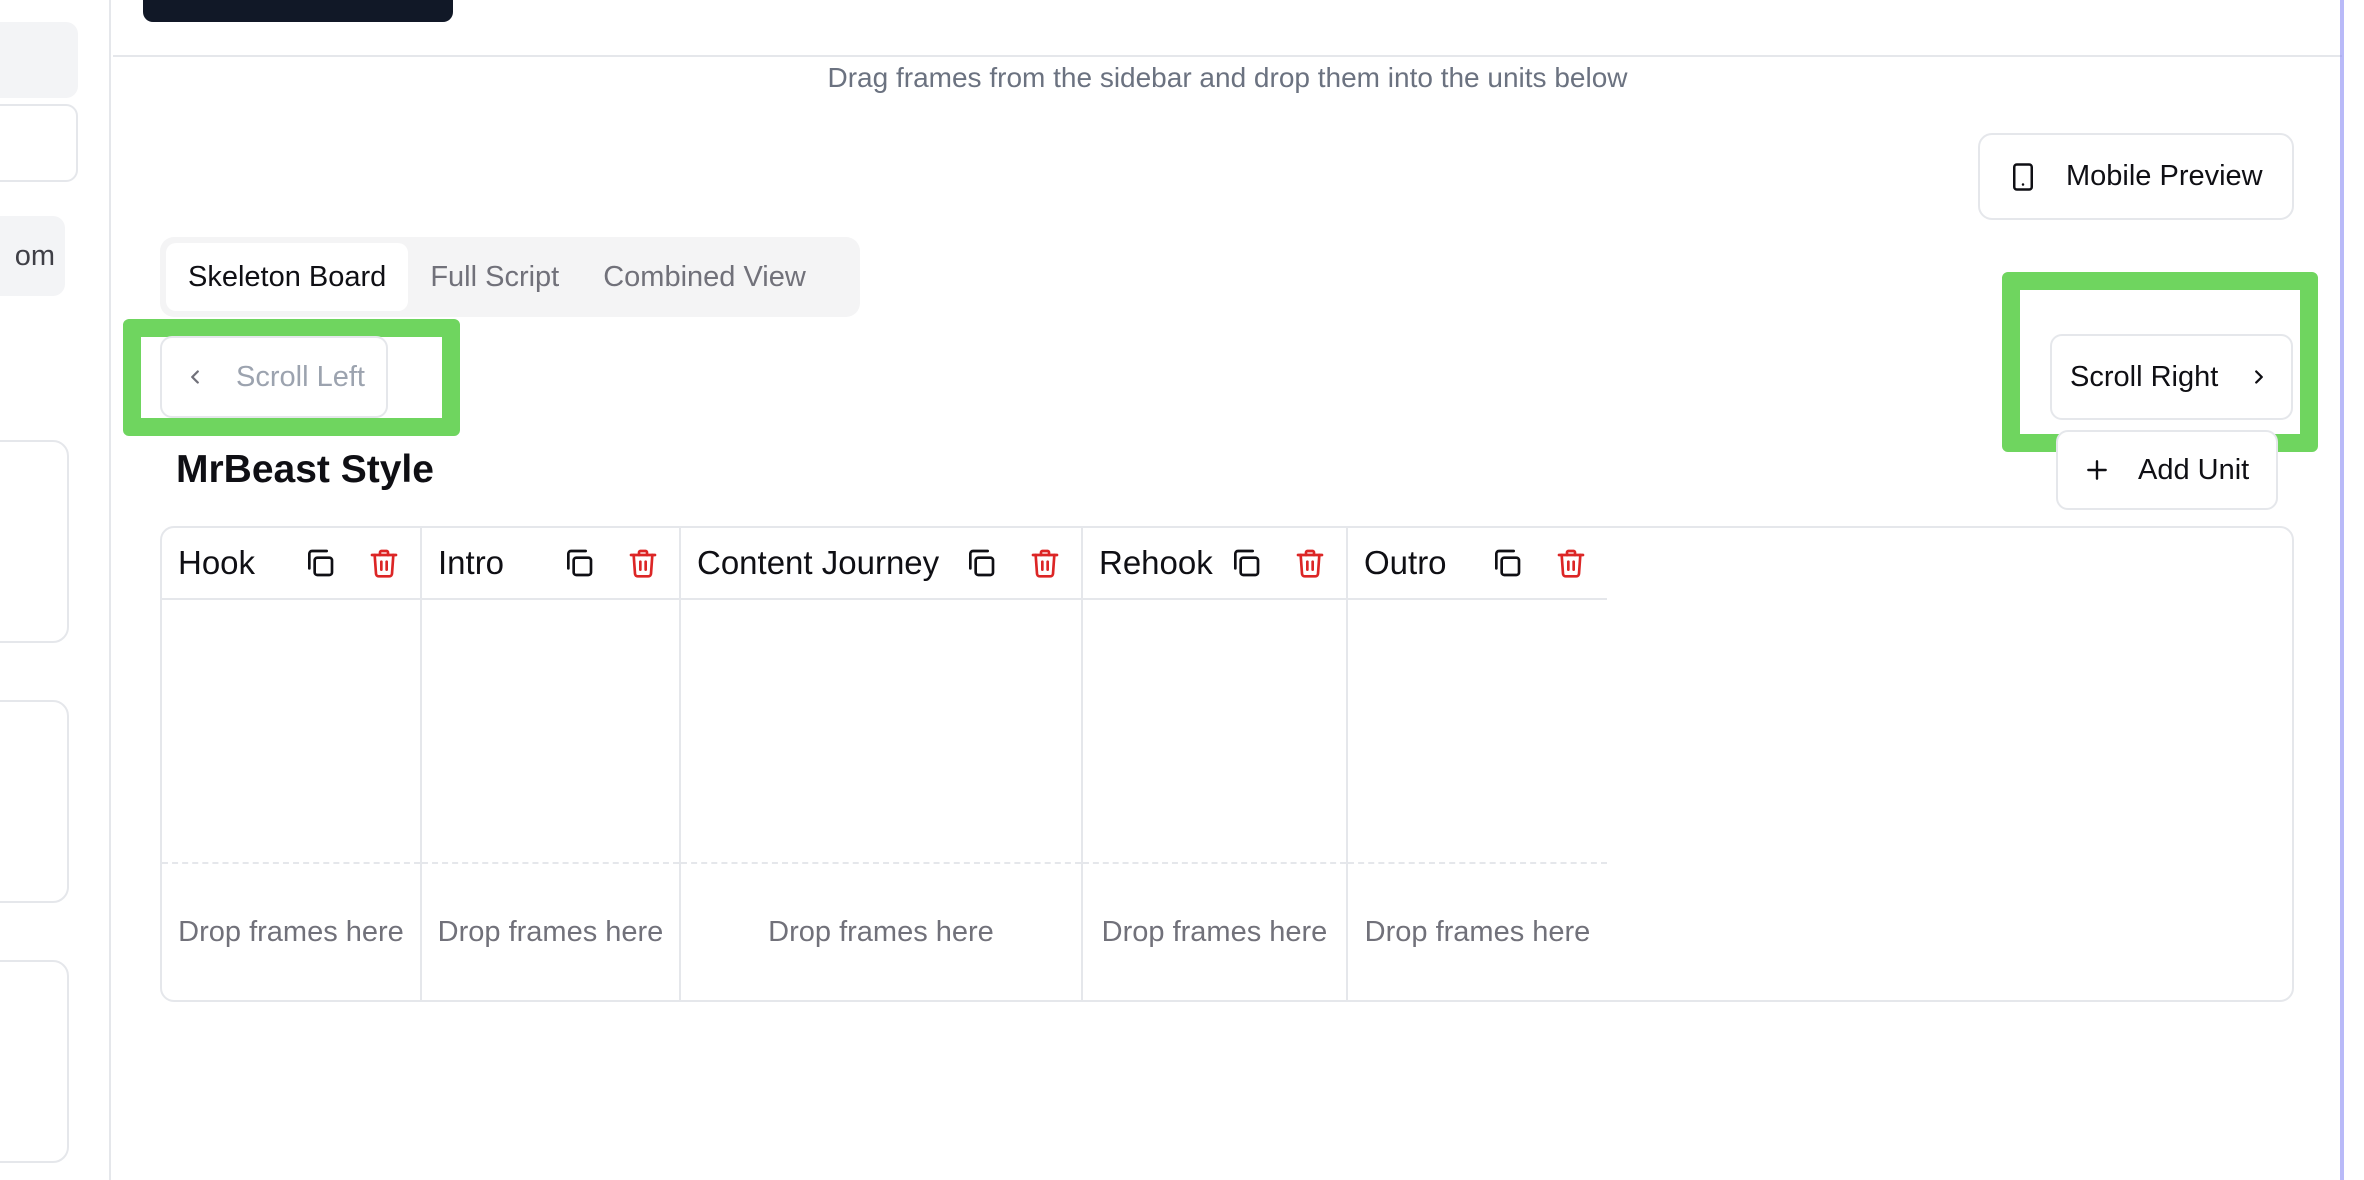  What do you see at coordinates (818, 562) in the screenshot?
I see `unit-name: Content Journey` at bounding box center [818, 562].